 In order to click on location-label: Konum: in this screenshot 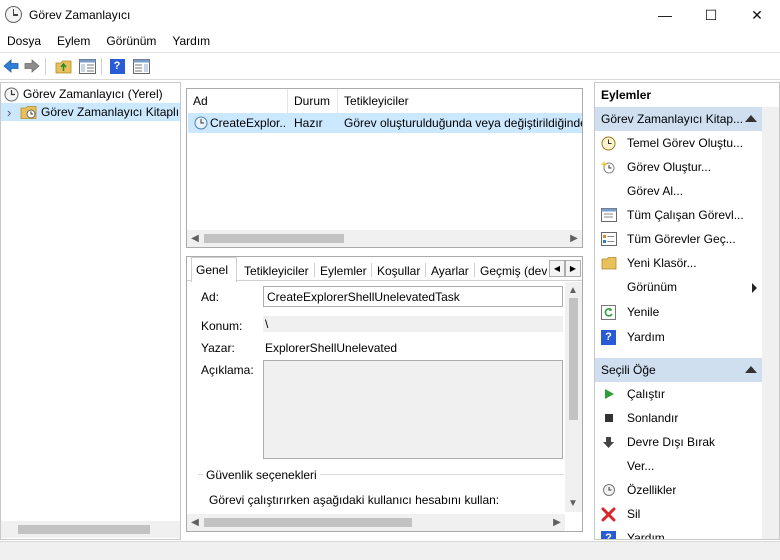, I will do `click(222, 326)`.